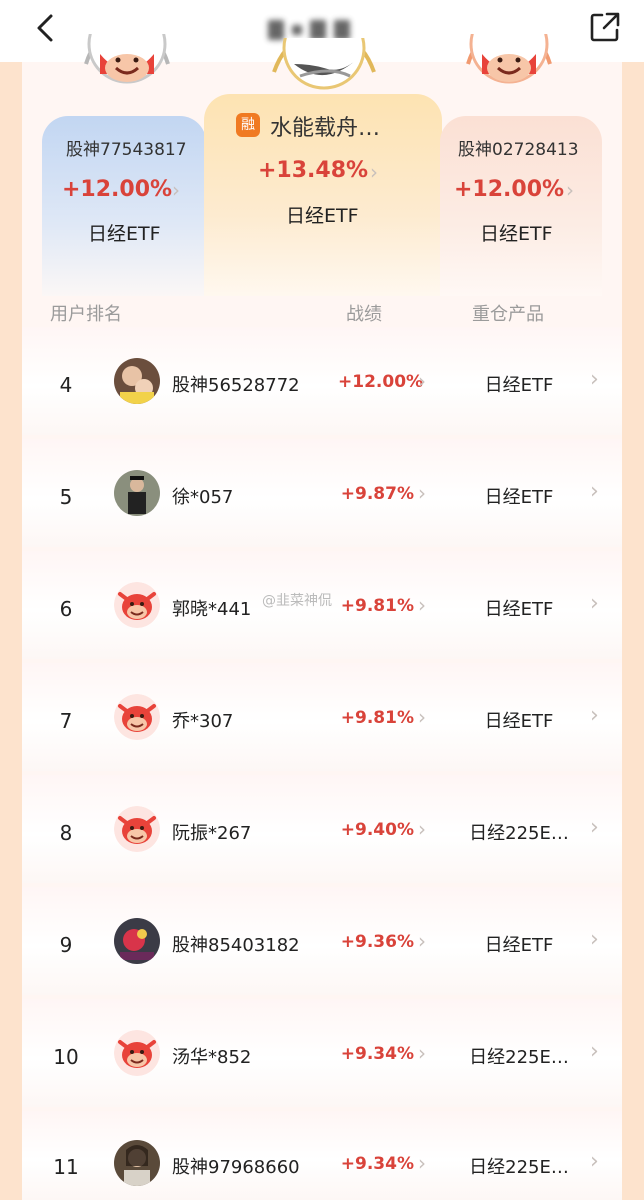 This screenshot has height=1200, width=644. I want to click on rank3-username: 股神02728413, so click(518, 150).